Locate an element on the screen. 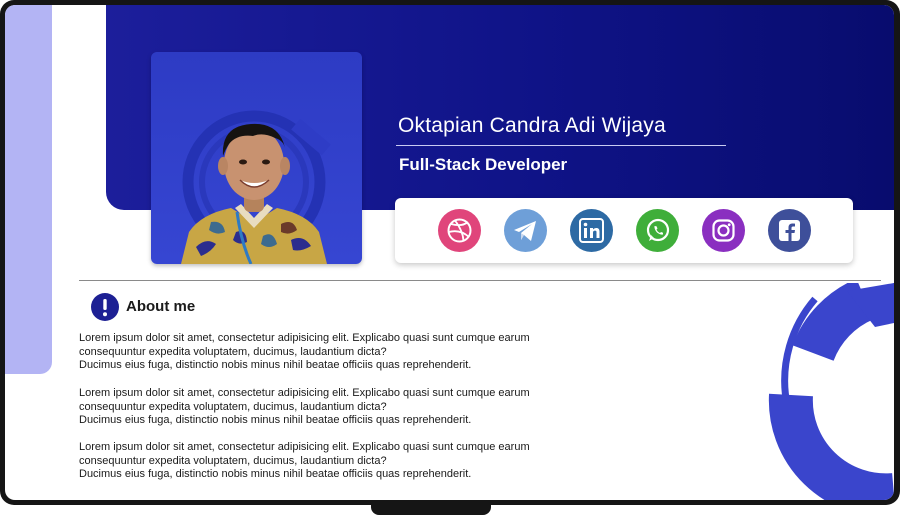 Image resolution: width=900 pixels, height=515 pixels. social-links-bar is located at coordinates (624, 230).